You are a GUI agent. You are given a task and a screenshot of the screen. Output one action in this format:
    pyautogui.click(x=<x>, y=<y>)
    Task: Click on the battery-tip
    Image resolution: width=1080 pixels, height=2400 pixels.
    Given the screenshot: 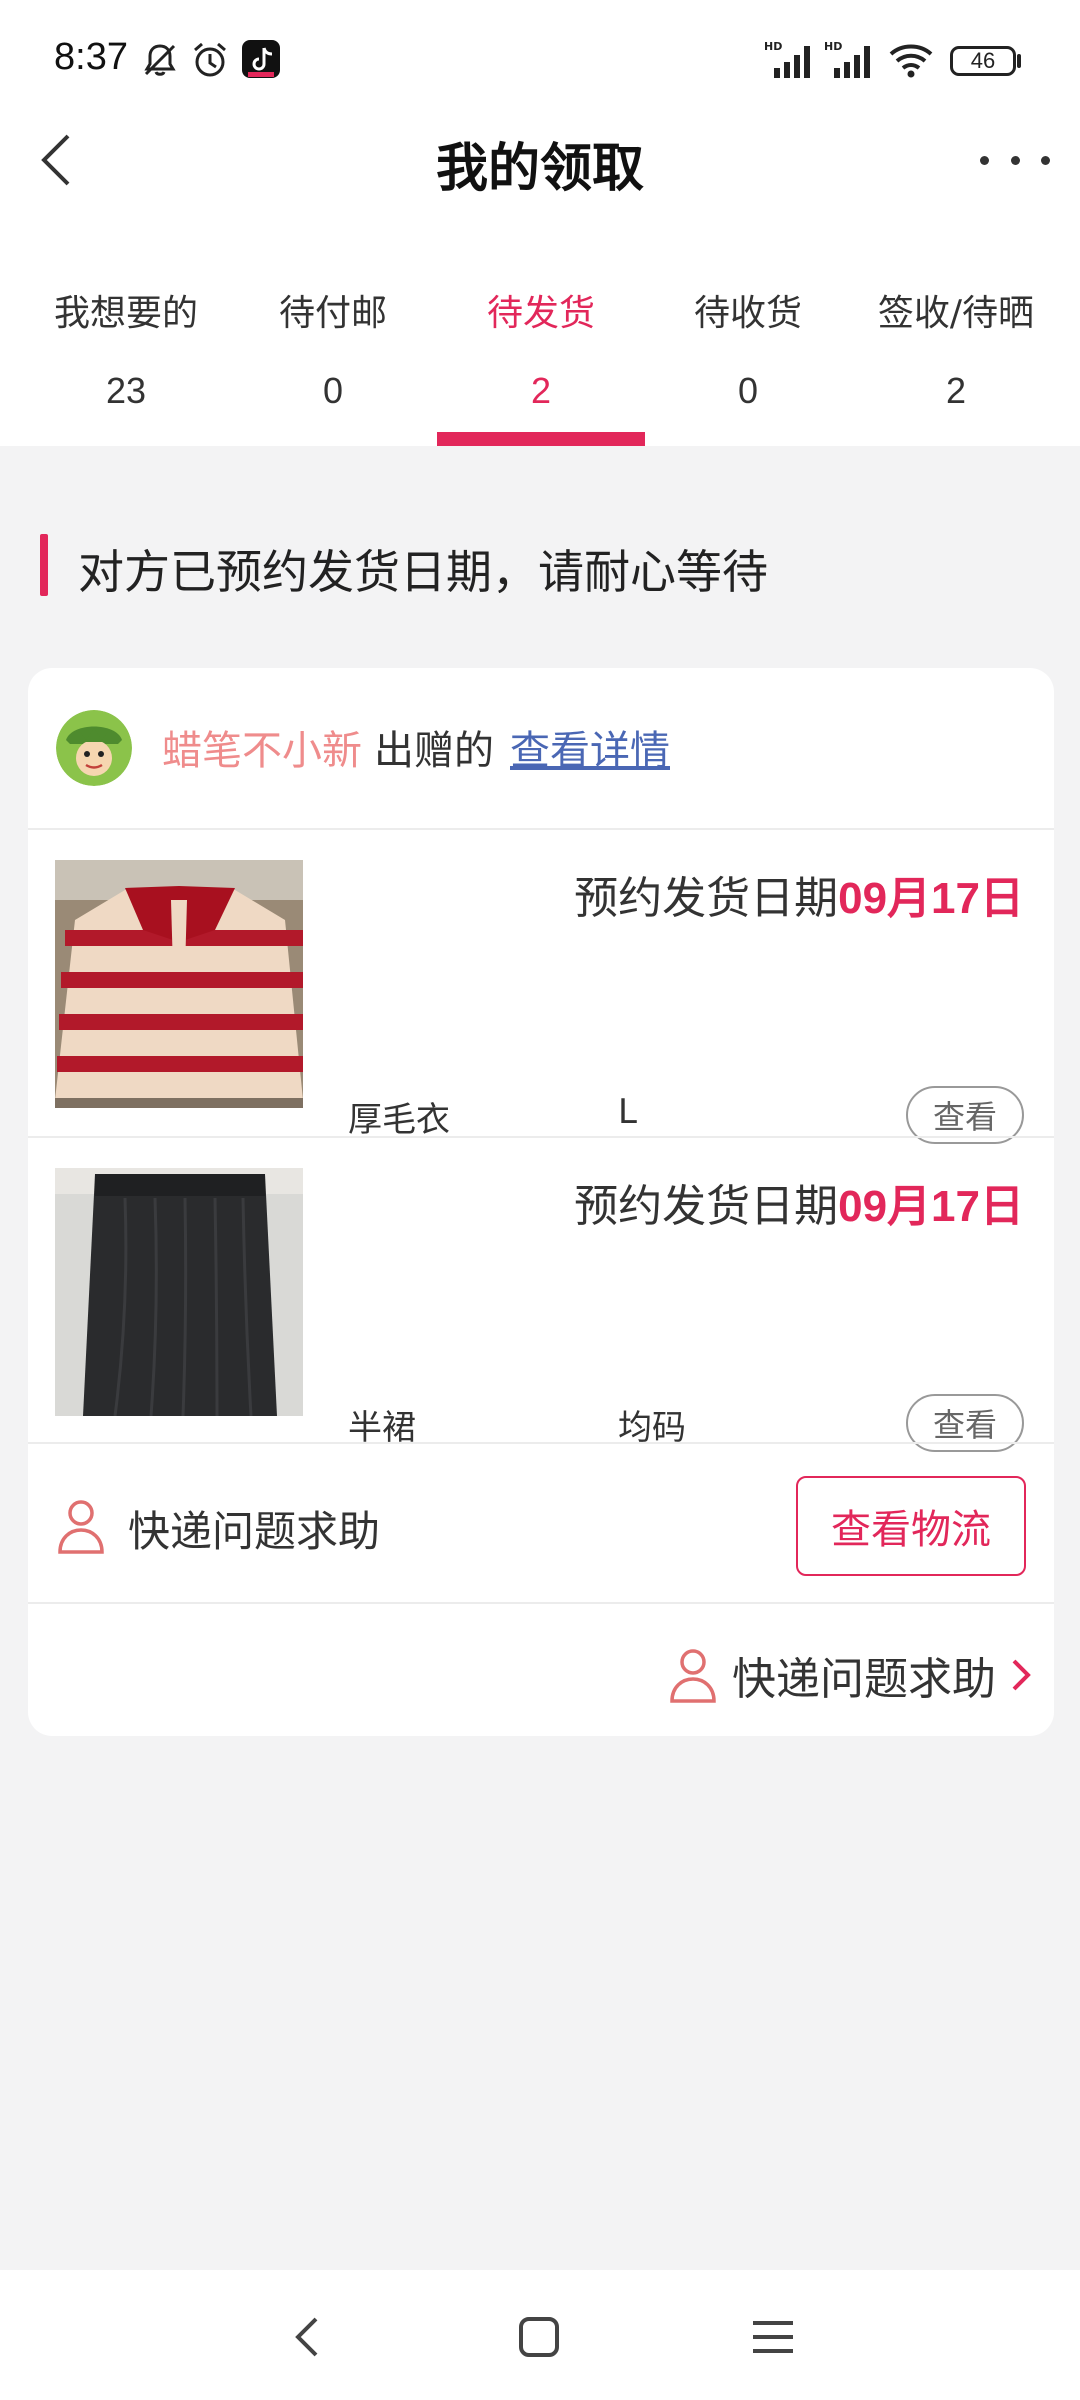 What is the action you would take?
    pyautogui.click(x=1019, y=61)
    